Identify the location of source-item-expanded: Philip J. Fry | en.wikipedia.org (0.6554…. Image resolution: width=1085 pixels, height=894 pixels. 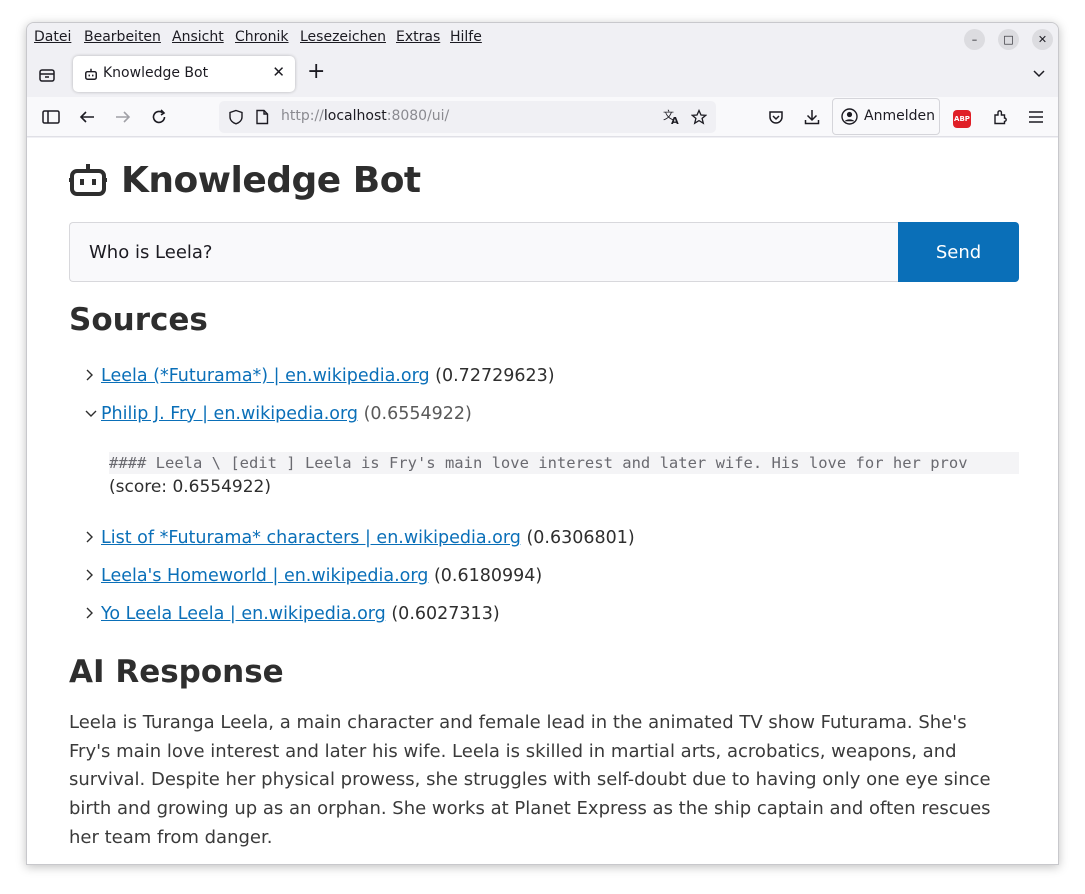
(278, 414).